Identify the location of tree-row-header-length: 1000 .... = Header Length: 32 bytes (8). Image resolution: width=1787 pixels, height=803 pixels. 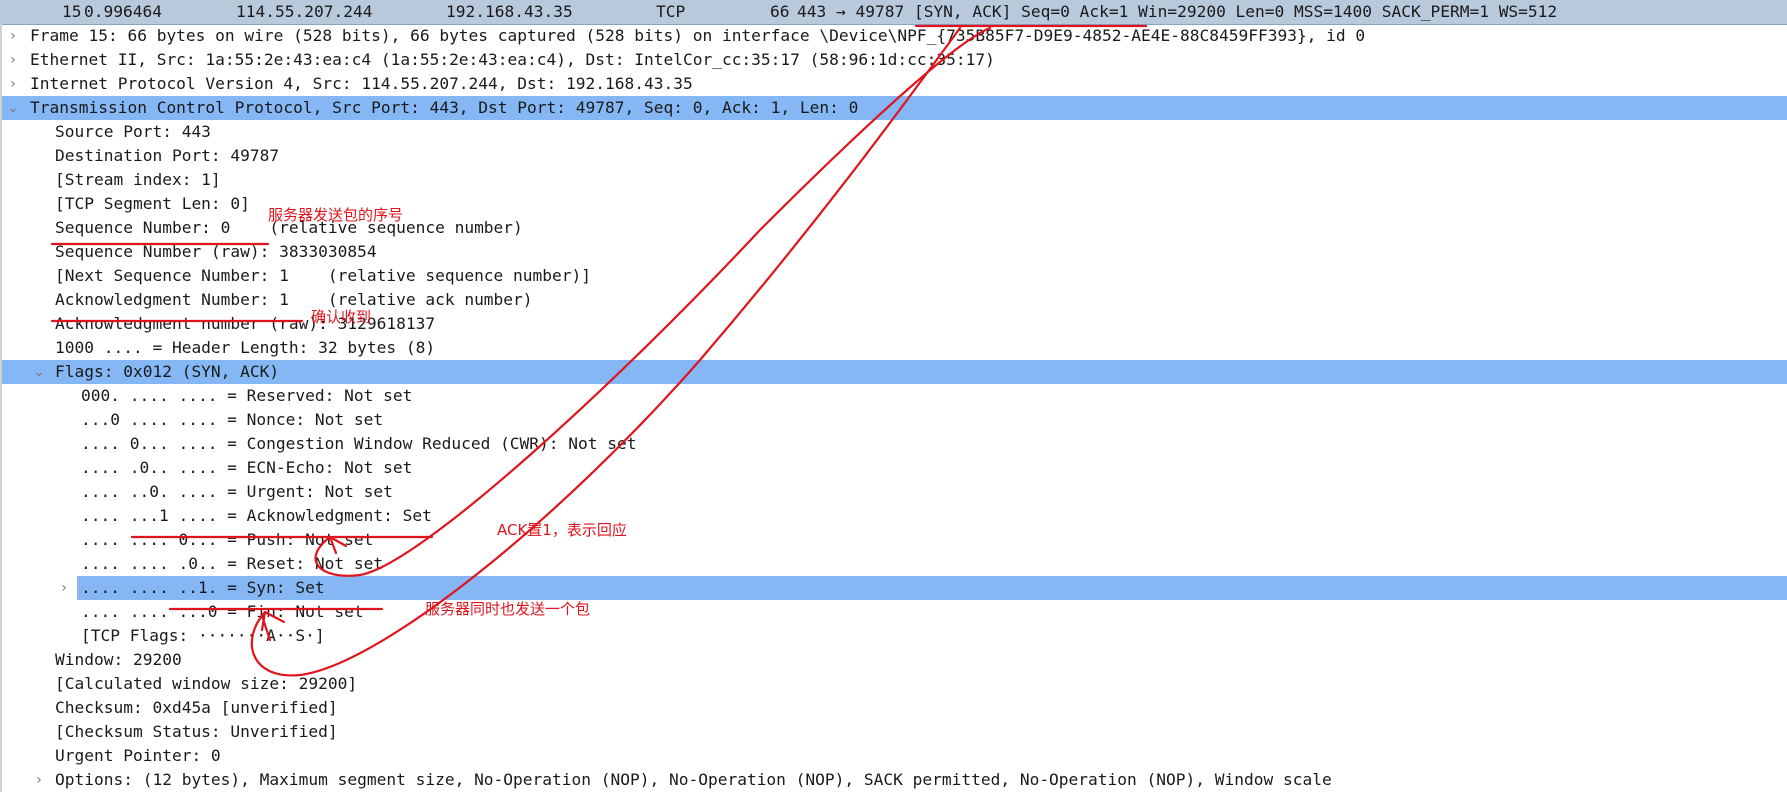
(894, 348).